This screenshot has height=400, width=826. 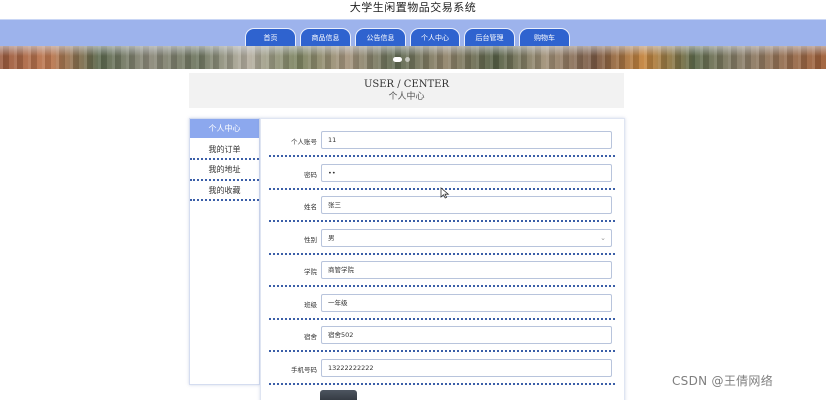 I want to click on side-item-my-address: 我的地址, so click(x=224, y=170).